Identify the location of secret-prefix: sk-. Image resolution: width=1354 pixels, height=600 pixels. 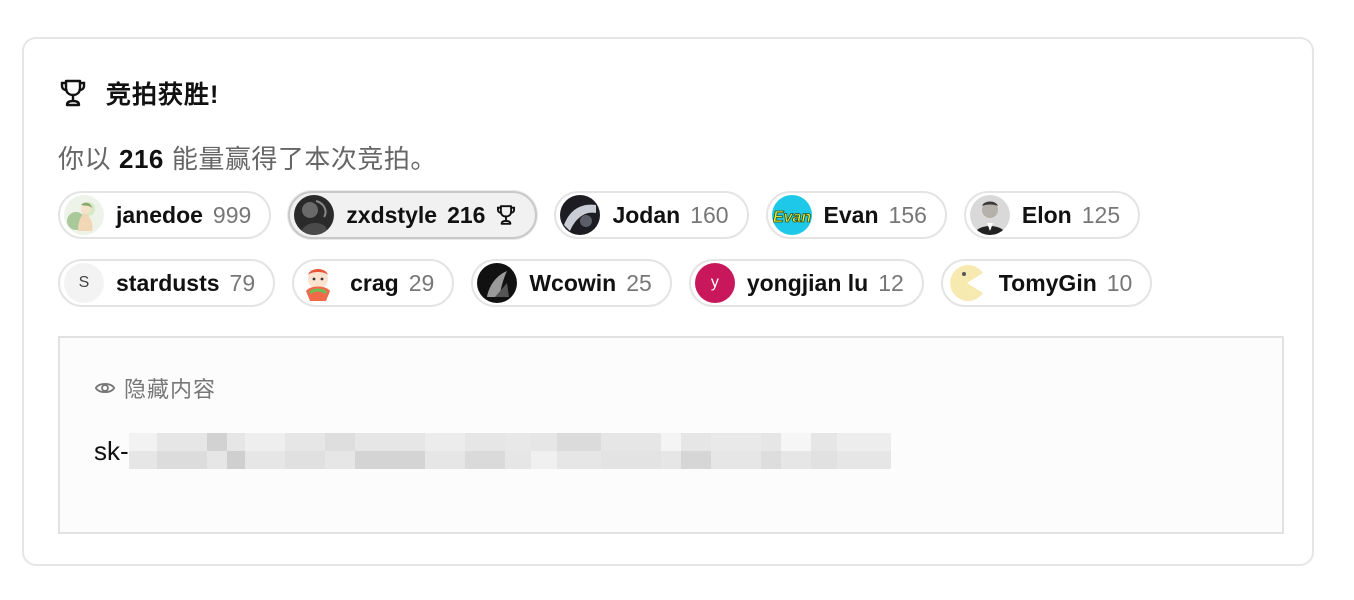
(111, 450).